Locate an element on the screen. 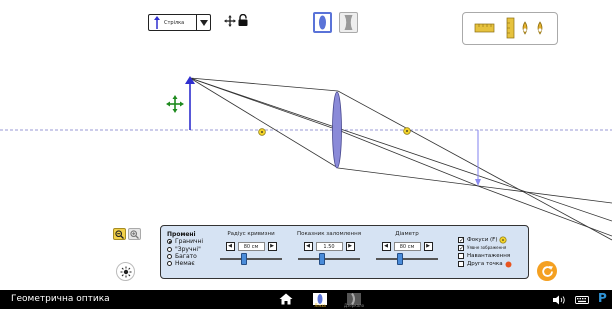 Image resolution: width=612 pixels, height=309 pixels. reset-icon is located at coordinates (547, 271).